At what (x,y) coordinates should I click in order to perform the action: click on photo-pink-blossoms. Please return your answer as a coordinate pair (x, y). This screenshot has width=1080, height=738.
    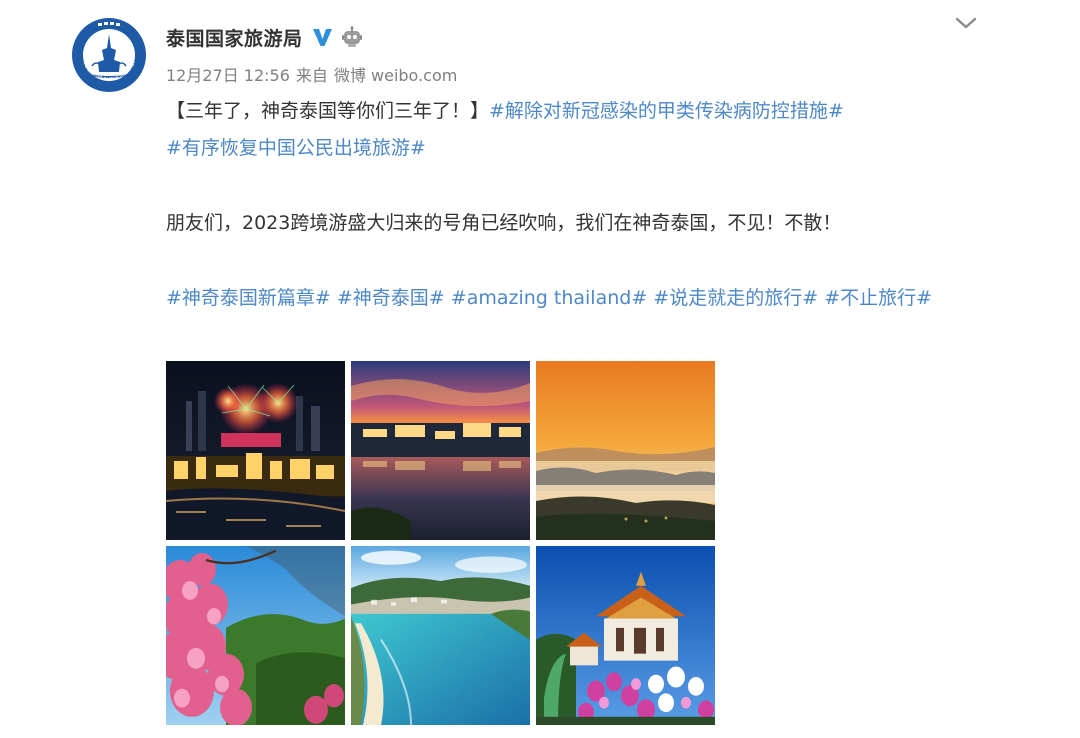
    Looking at the image, I should click on (255, 635).